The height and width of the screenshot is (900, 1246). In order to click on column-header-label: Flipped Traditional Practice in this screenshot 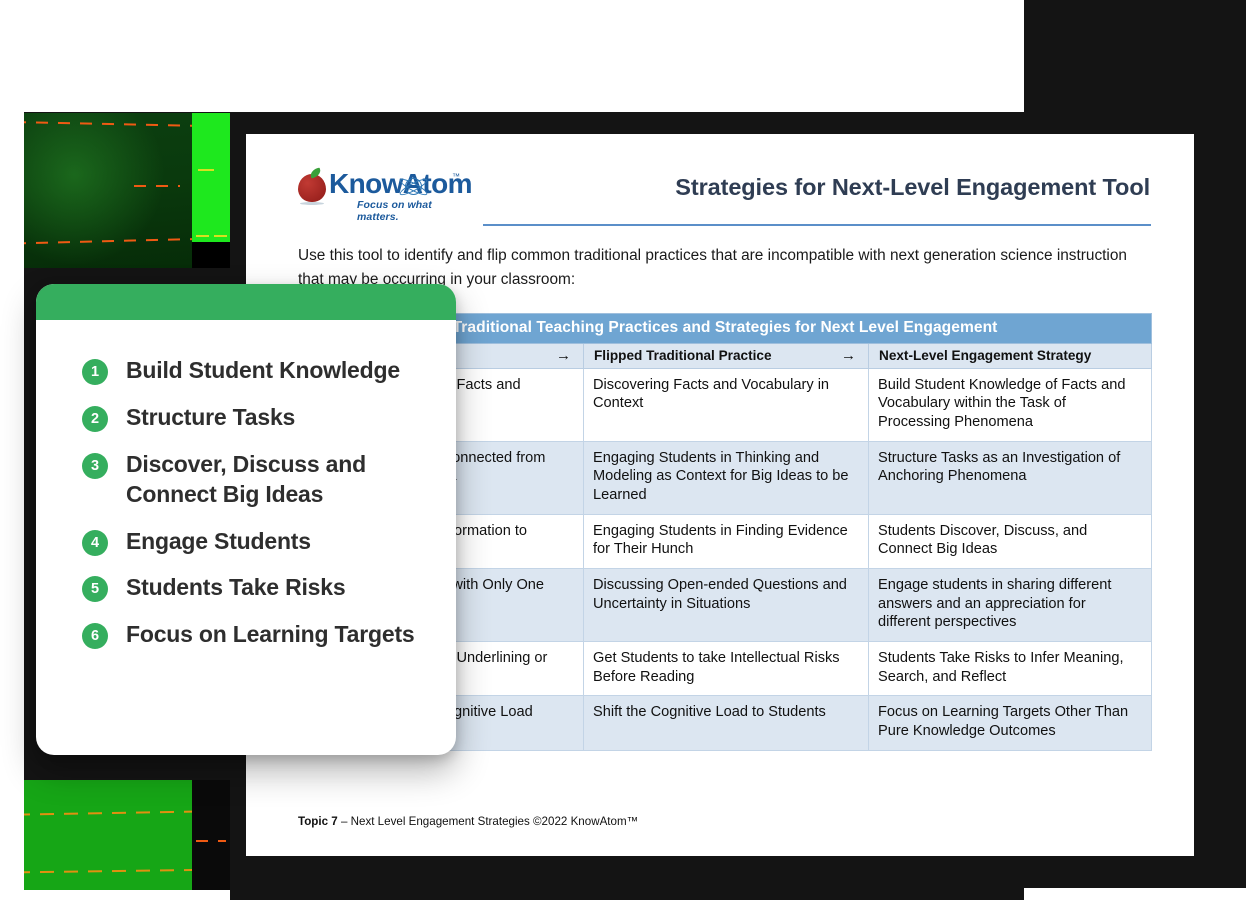, I will do `click(683, 355)`.